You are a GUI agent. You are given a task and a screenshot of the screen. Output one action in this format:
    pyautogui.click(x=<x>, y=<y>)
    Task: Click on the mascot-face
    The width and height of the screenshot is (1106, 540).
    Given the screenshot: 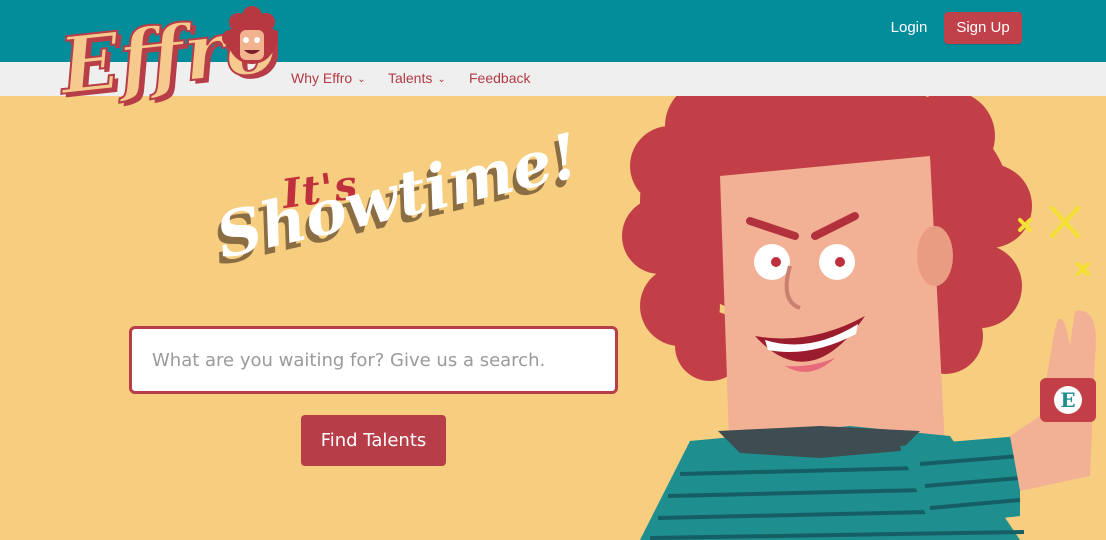 What is the action you would take?
    pyautogui.click(x=832, y=311)
    